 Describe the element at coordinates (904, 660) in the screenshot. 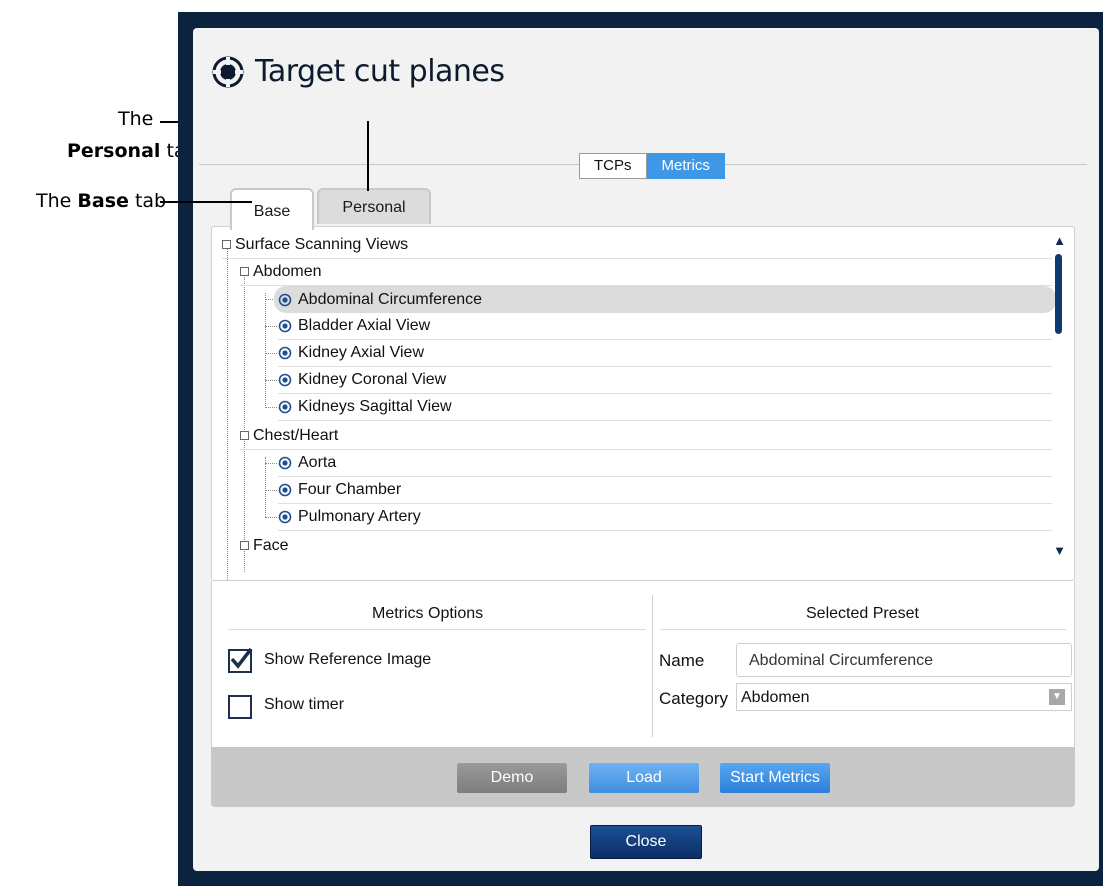

I see `name-field: Abdominal Circumference` at that location.